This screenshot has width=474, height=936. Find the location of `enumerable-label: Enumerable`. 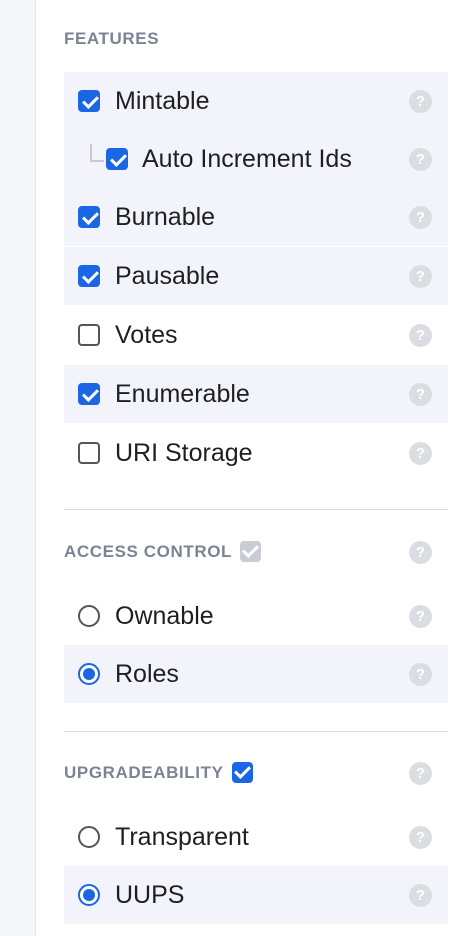

enumerable-label: Enumerable is located at coordinates (182, 393).